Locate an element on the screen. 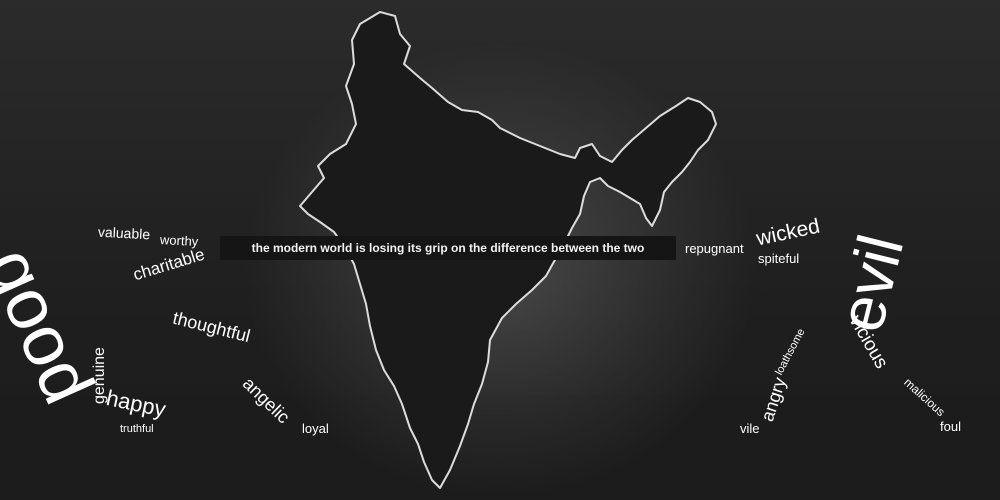 The image size is (1000, 500). word-repugnant: repugnant is located at coordinates (714, 248).